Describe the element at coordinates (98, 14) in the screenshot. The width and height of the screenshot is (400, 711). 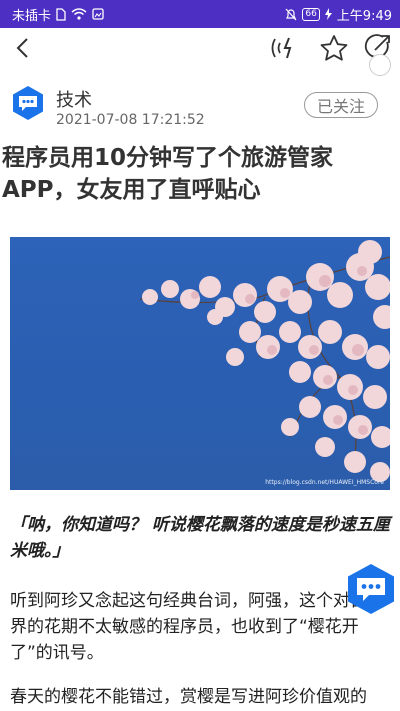
I see `image-notification-icon` at that location.